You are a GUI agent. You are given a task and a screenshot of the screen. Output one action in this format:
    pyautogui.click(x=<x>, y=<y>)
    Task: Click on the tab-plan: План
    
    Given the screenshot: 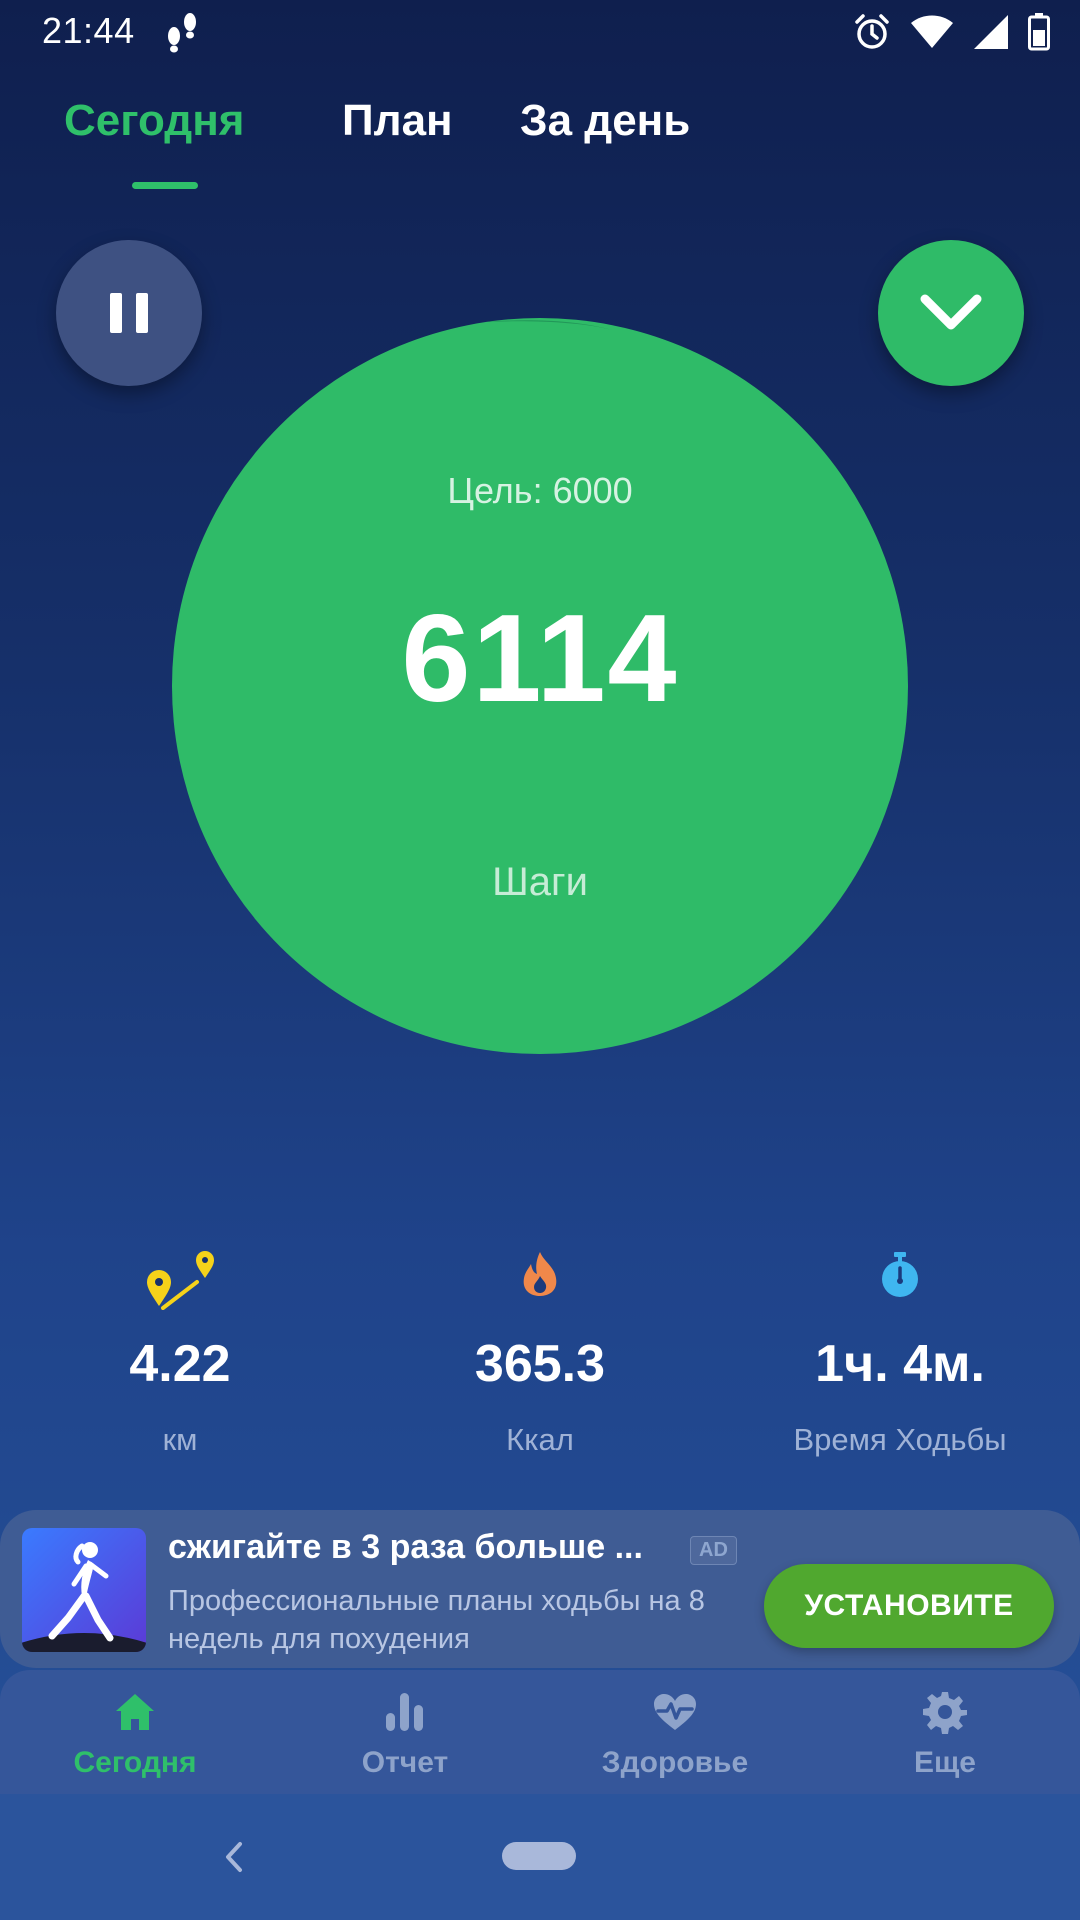 What is the action you would take?
    pyautogui.click(x=397, y=121)
    